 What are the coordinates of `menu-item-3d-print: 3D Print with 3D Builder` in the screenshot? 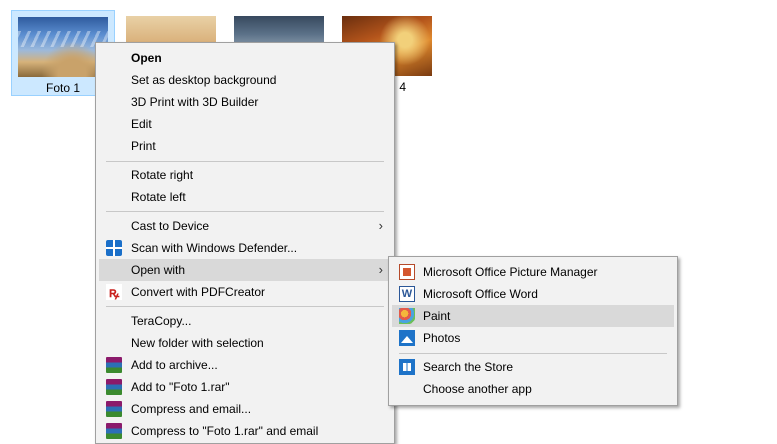 It's located at (245, 102).